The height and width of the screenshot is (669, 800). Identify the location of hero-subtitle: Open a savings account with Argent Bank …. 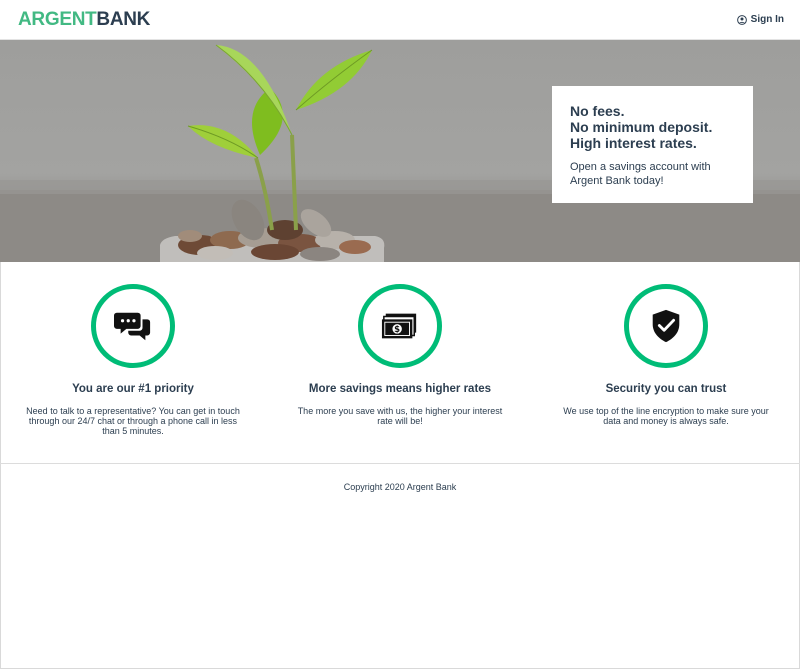
(640, 174).